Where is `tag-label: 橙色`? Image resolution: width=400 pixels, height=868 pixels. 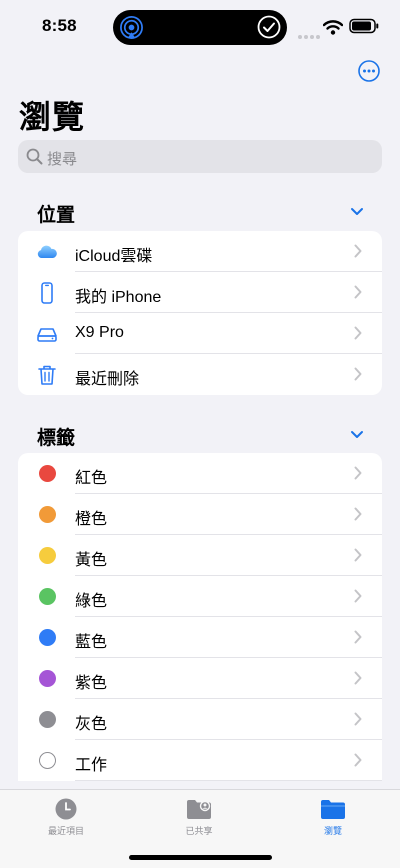
tag-label: 橙色 is located at coordinates (91, 519).